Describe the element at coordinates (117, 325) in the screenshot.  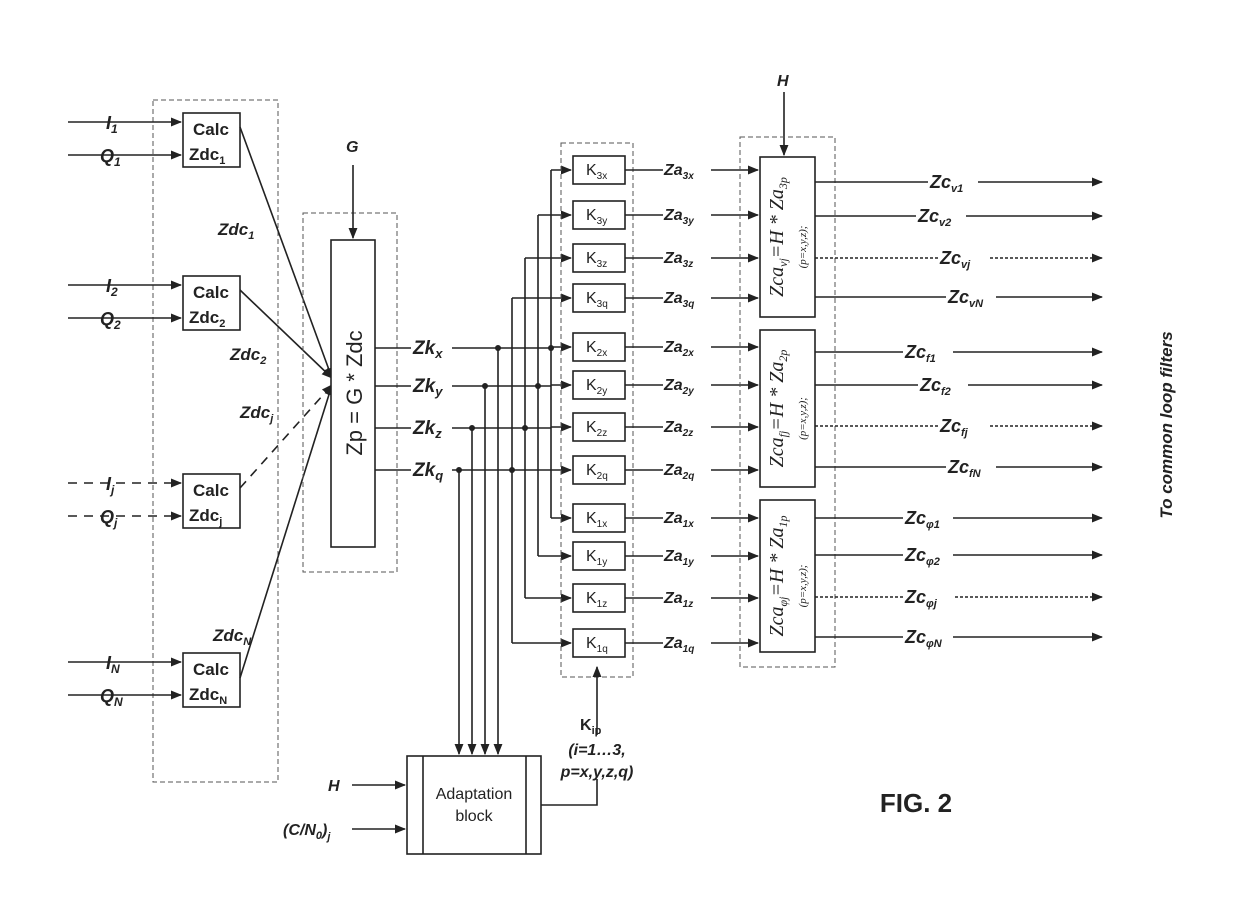
I see `input-q-label-sub: 2` at that location.